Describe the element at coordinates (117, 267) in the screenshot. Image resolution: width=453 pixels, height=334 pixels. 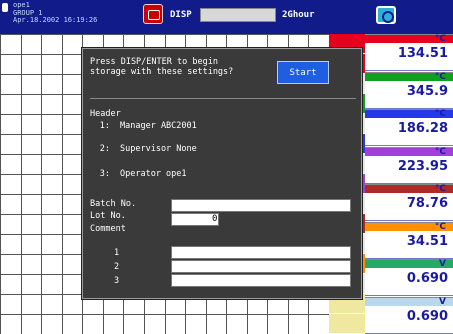
I see `comment-number: 2` at that location.